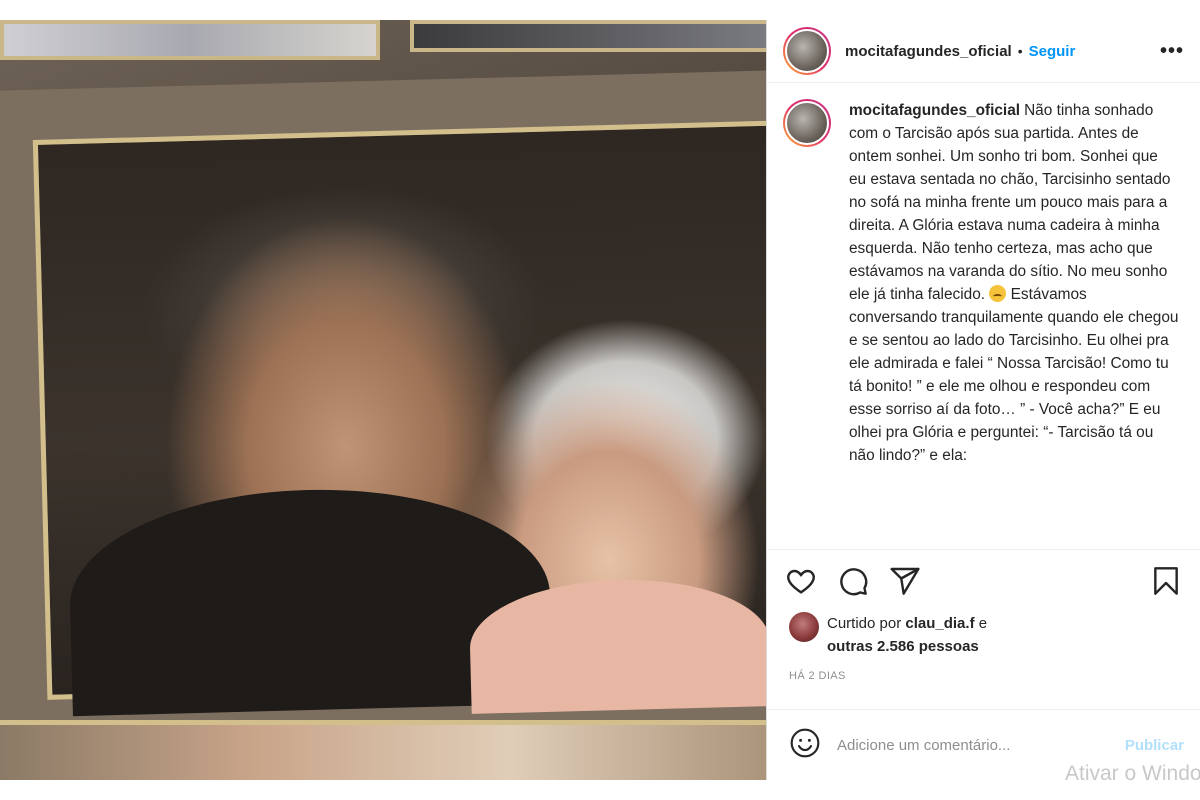  I want to click on save-button, so click(1166, 581).